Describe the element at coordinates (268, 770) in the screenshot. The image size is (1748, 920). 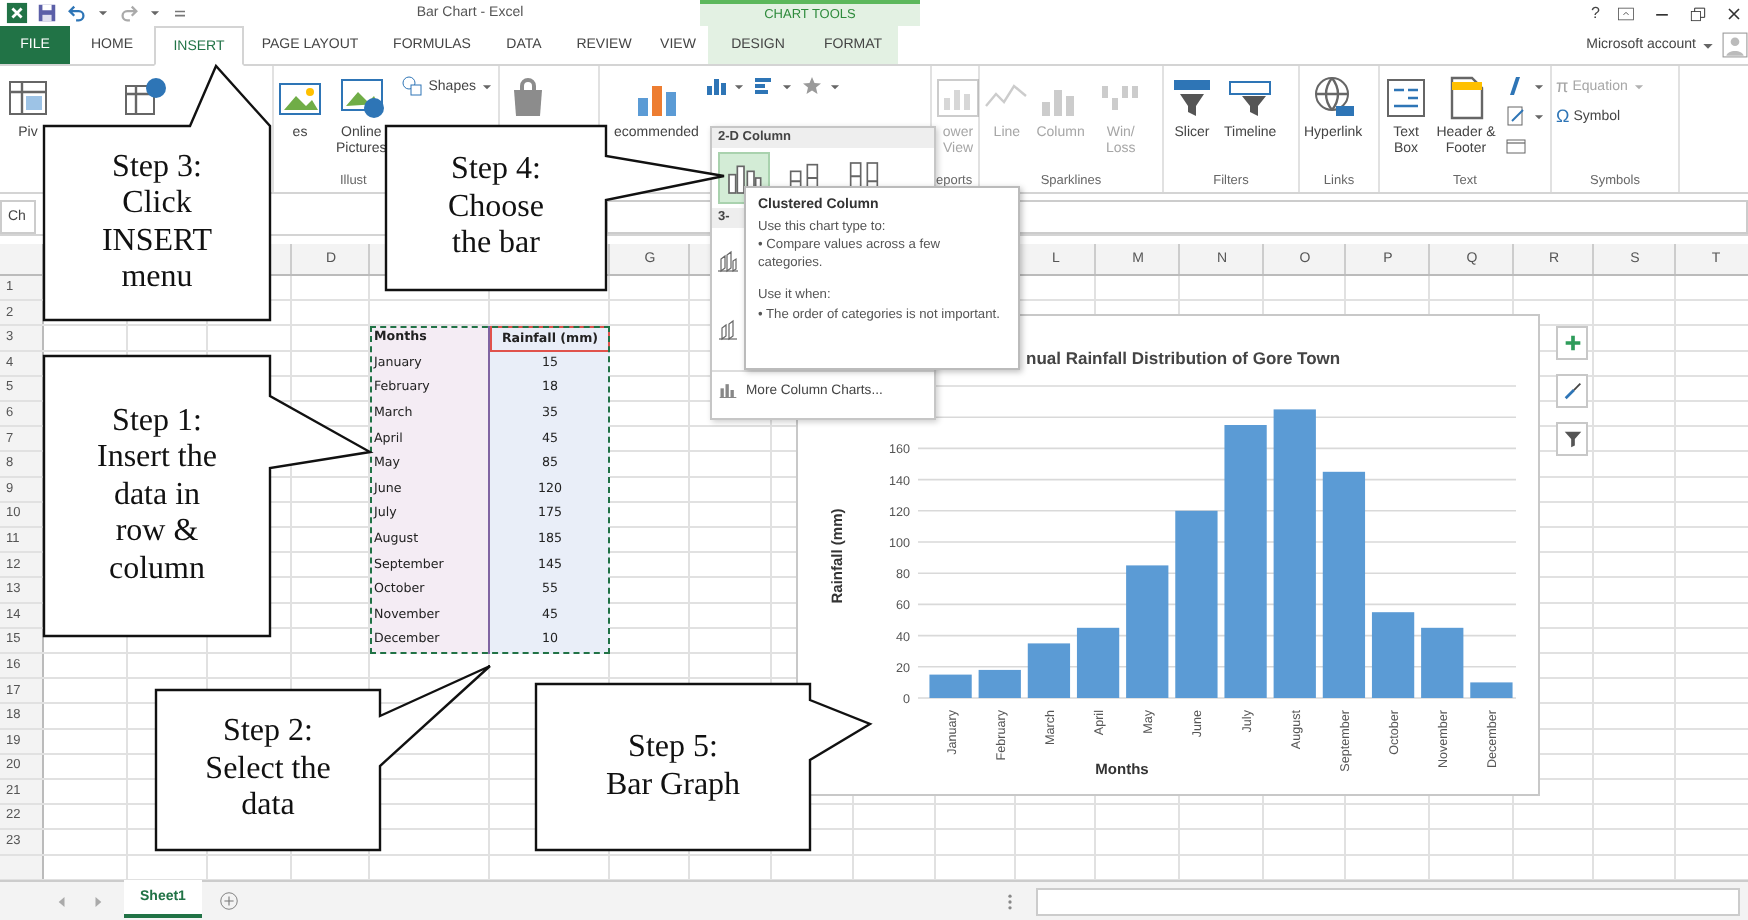
I see `callout-text: Step 2: Select the data` at that location.